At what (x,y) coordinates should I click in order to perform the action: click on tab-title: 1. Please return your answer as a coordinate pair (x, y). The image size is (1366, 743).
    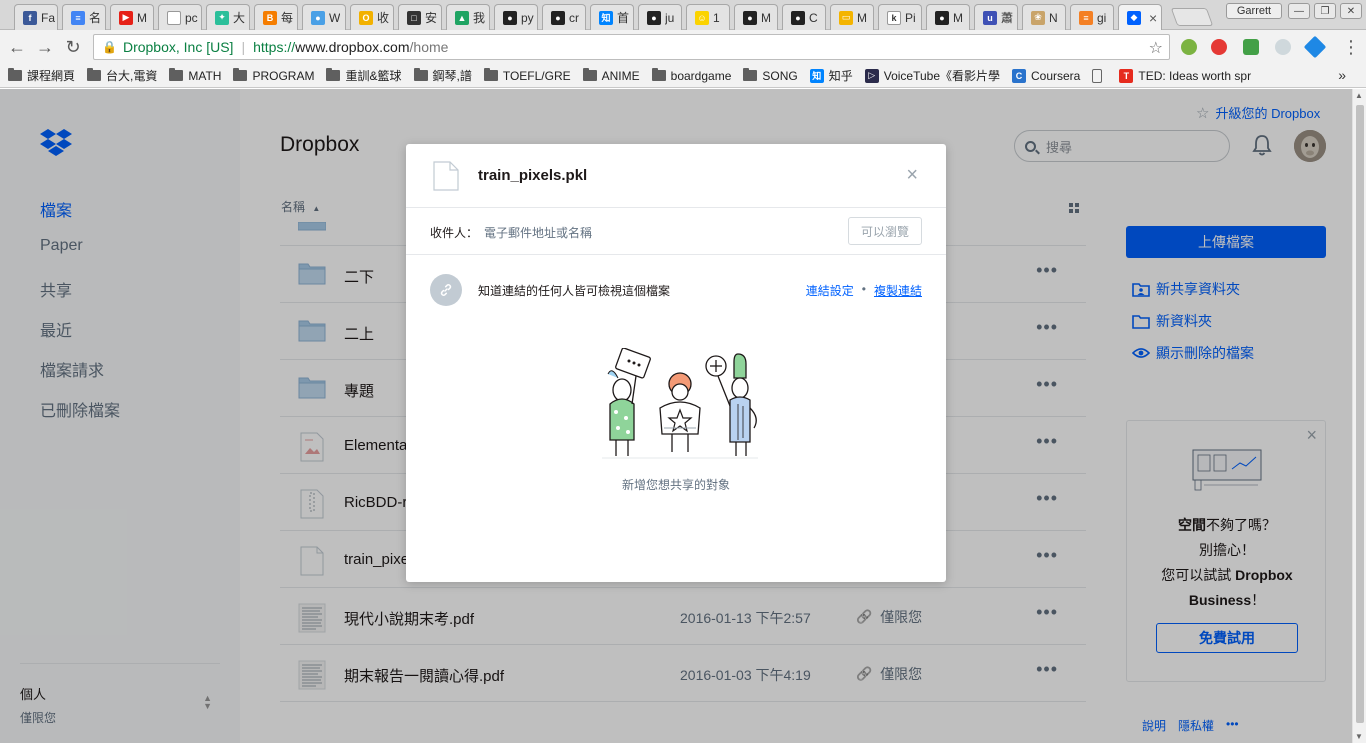
    Looking at the image, I should click on (716, 17).